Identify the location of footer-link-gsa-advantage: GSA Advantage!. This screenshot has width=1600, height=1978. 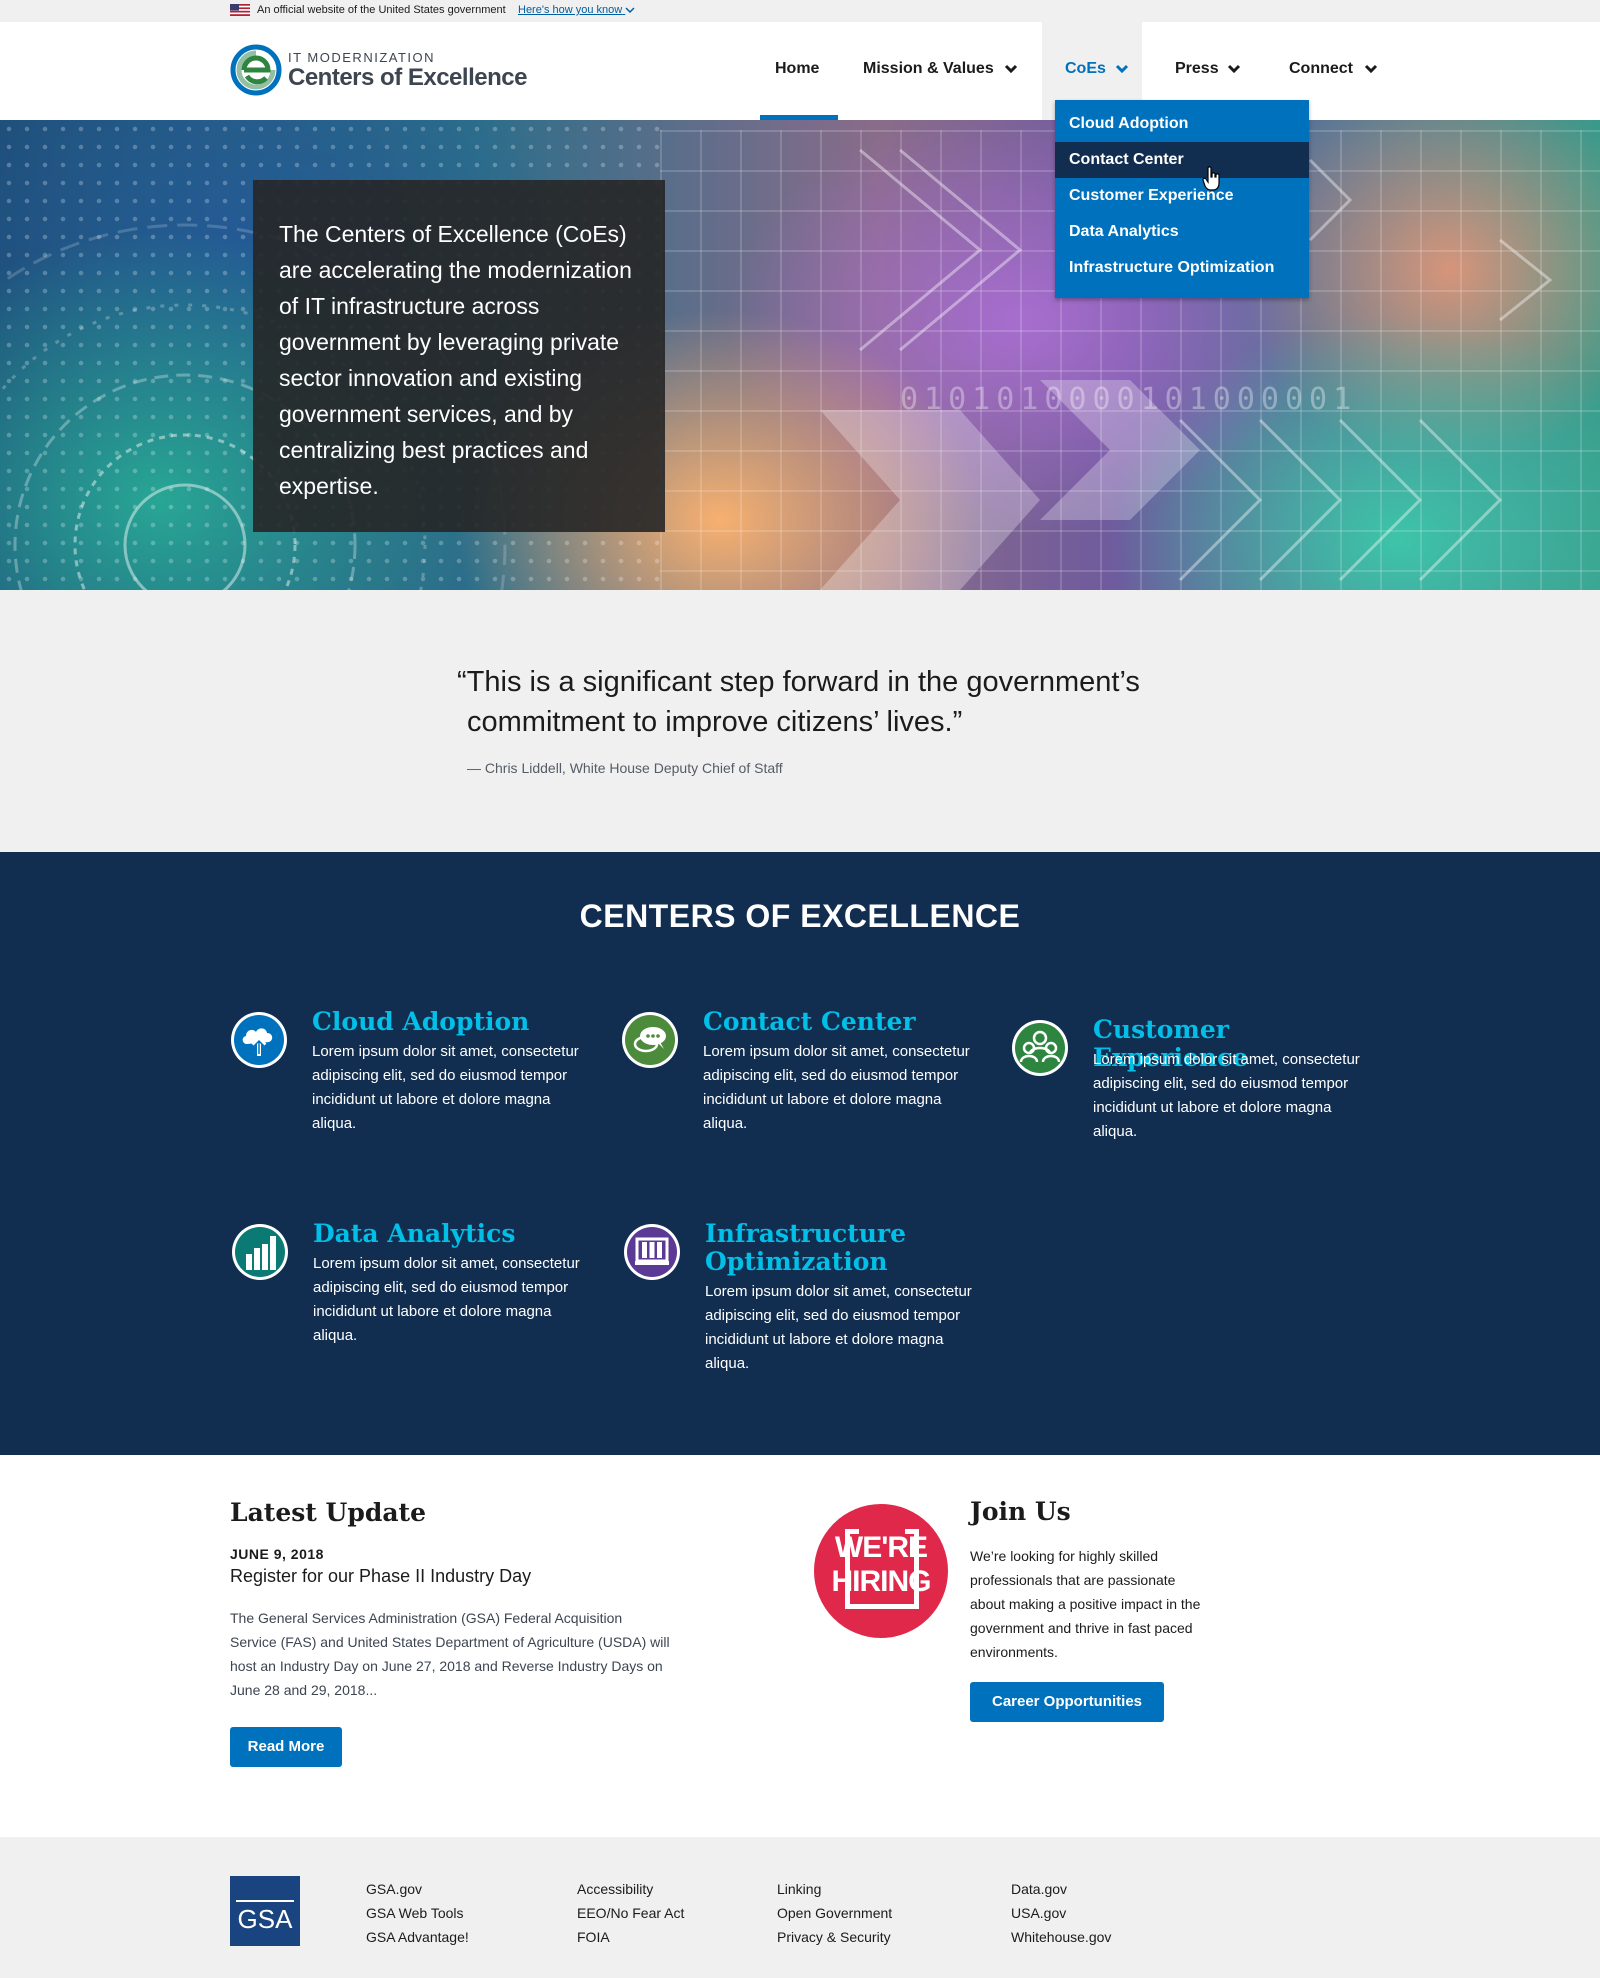
(417, 1937).